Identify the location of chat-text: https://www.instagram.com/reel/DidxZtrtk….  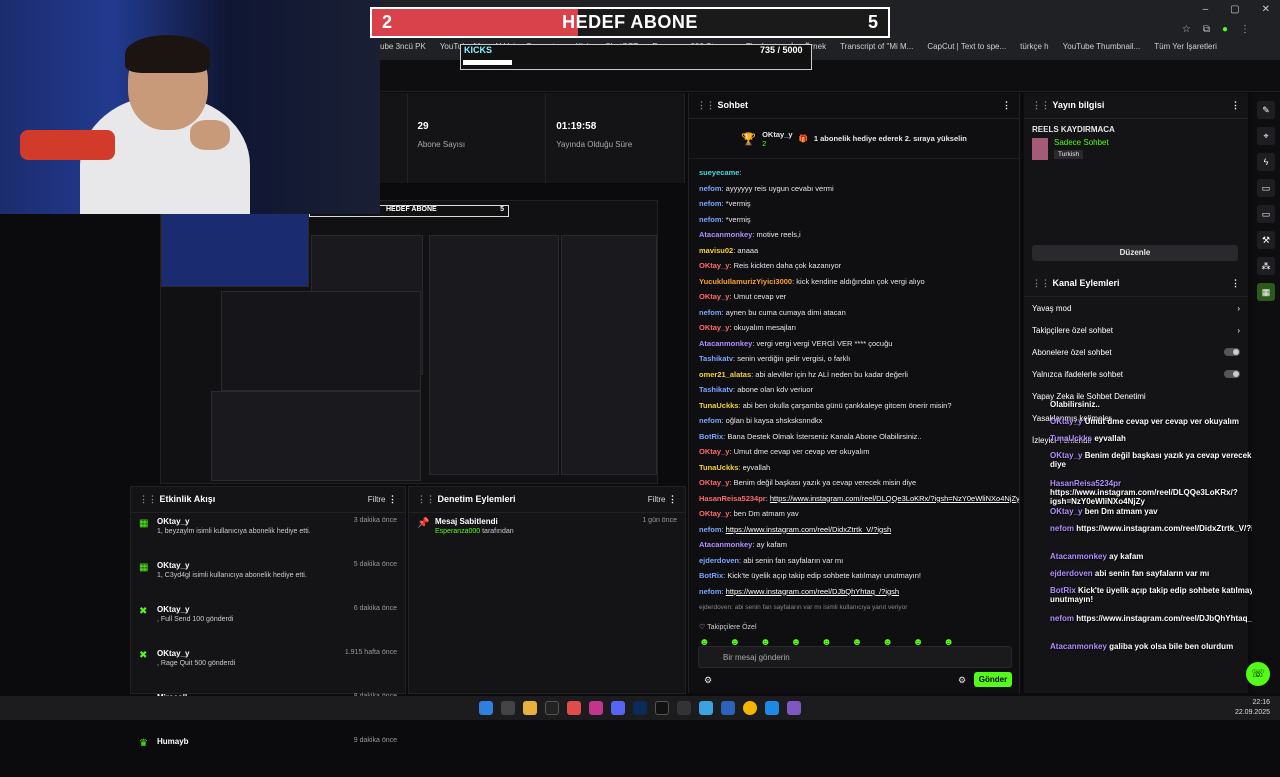
(808, 529).